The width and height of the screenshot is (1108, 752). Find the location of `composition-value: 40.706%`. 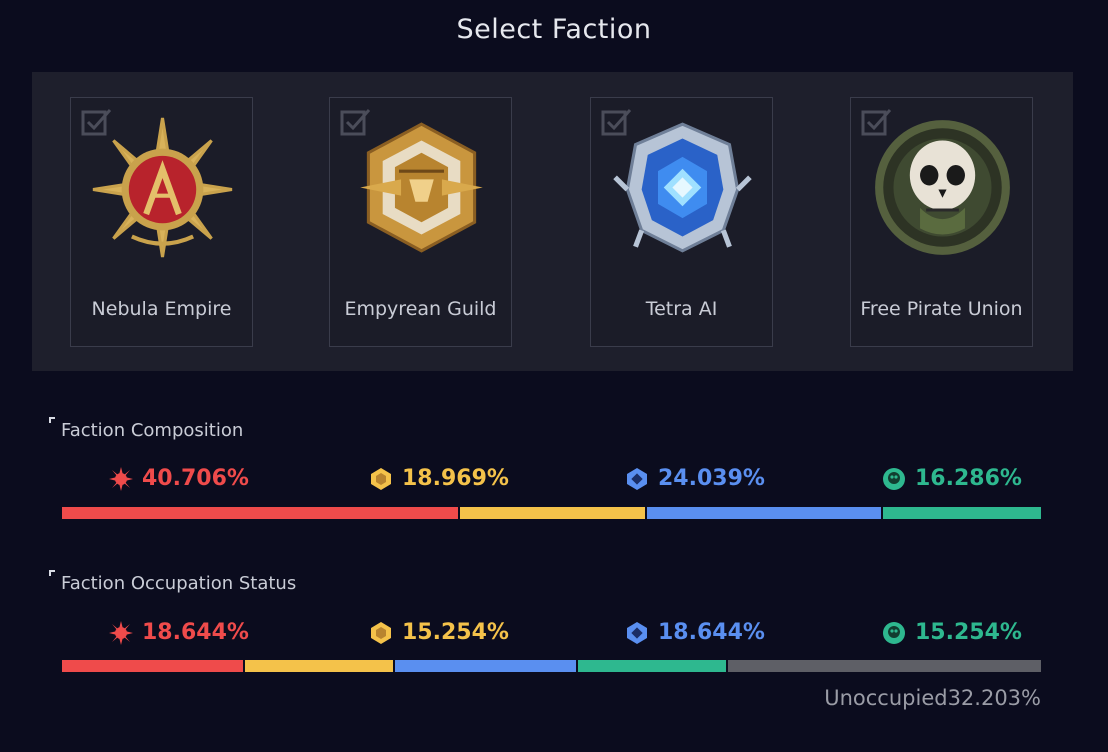

composition-value: 40.706% is located at coordinates (195, 478).